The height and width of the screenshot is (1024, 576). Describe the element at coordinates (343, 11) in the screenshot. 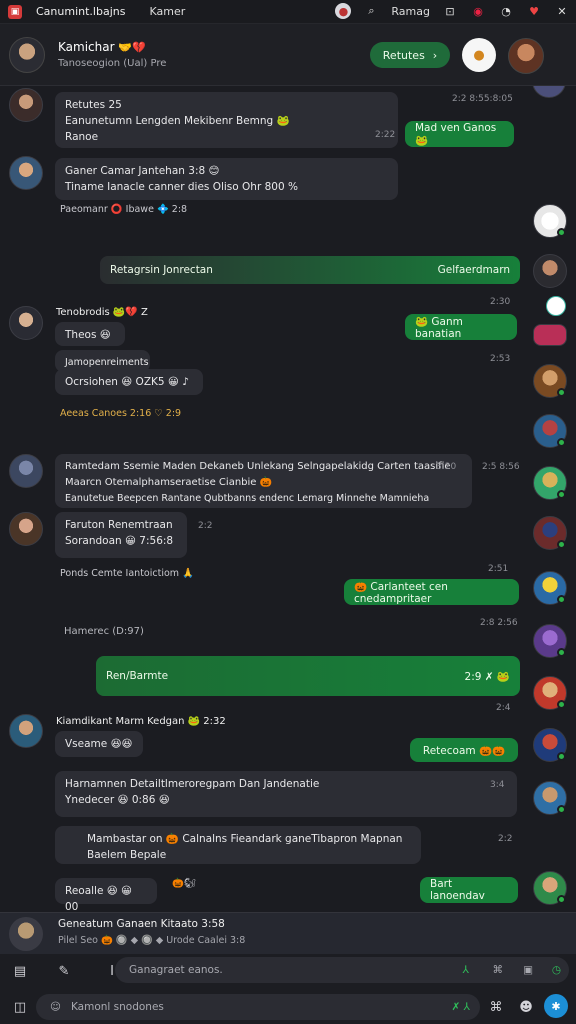

I see `avatar-icon: ●` at that location.